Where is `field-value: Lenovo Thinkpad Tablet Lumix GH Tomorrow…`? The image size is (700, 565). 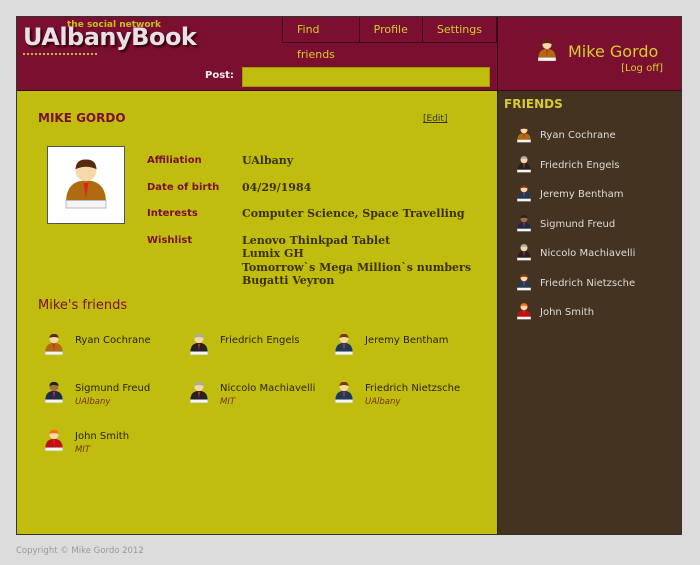 field-value: Lenovo Thinkpad Tablet Lumix GH Tomorrow… is located at coordinates (357, 260).